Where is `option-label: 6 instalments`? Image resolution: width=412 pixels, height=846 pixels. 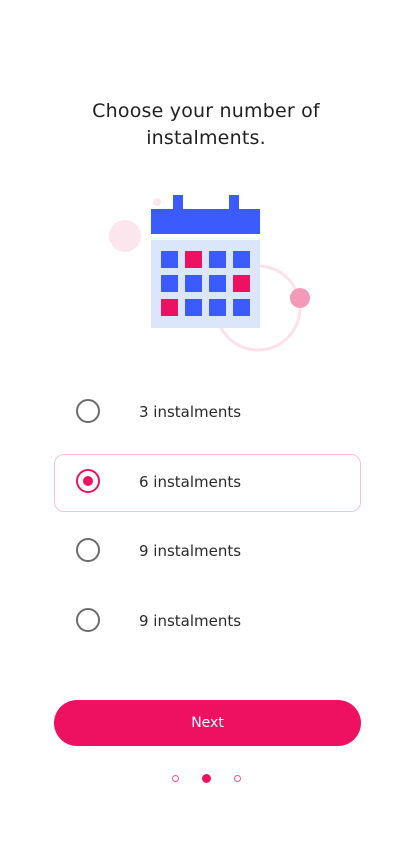 option-label: 6 instalments is located at coordinates (190, 481).